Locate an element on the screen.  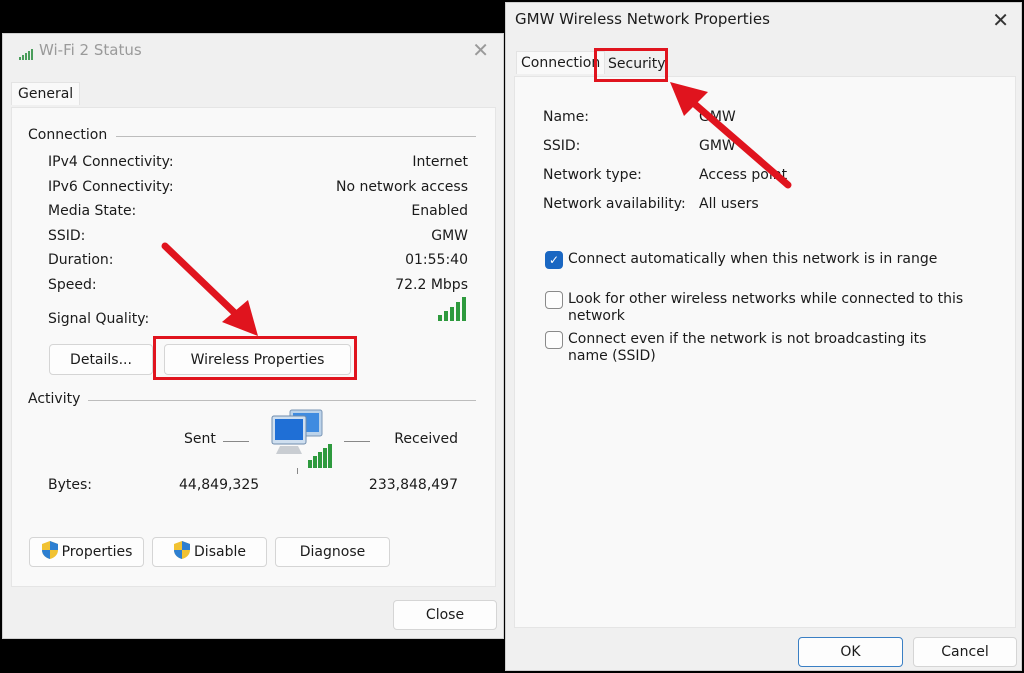
arrow-to-security-tab is located at coordinates (731, 135).